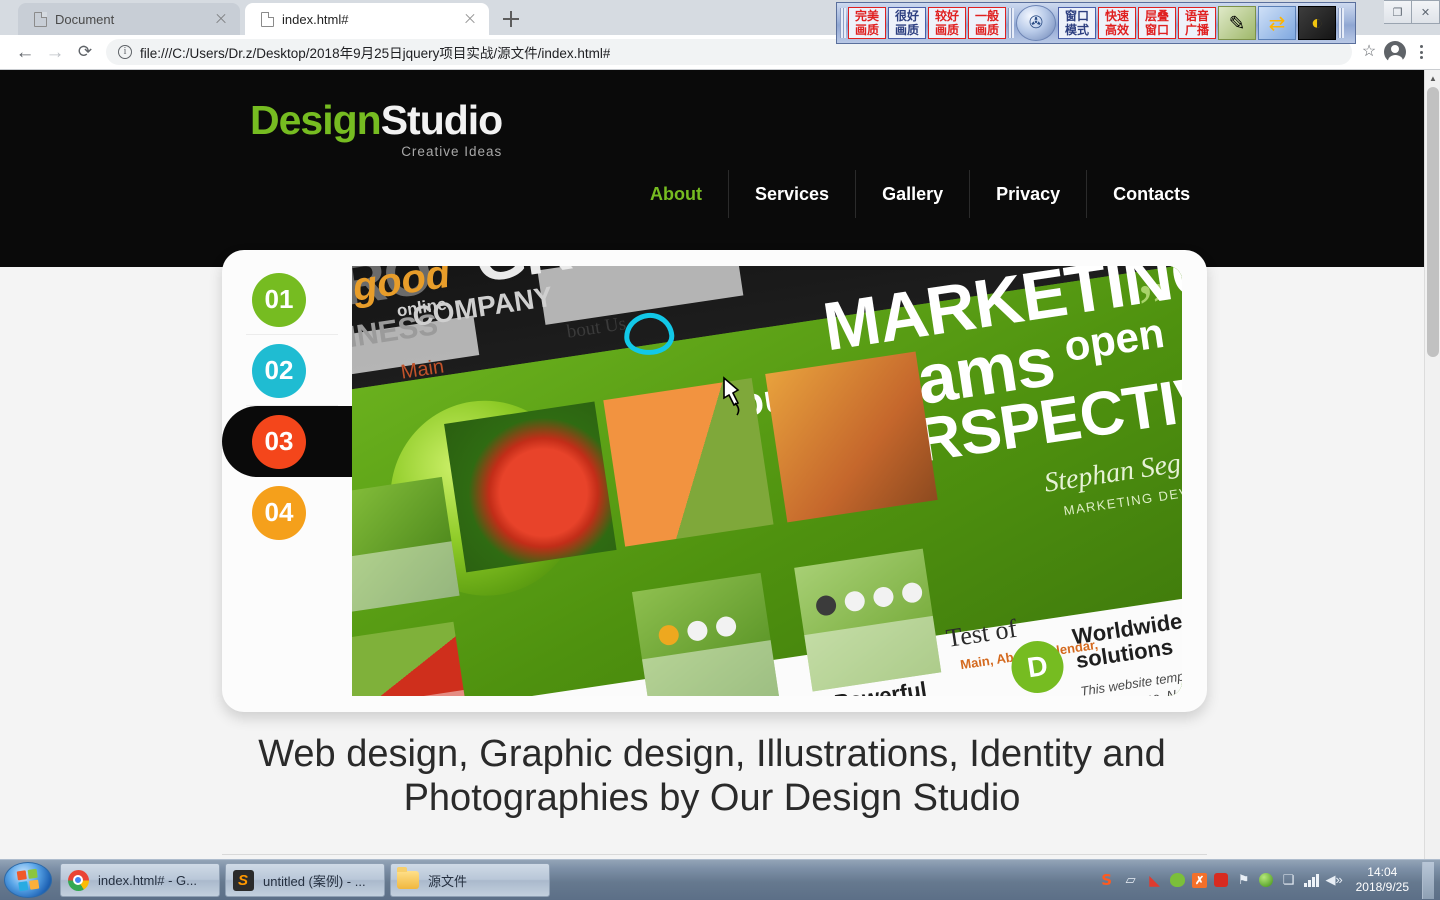 Image resolution: width=1440 pixels, height=900 pixels. What do you see at coordinates (1369, 52) in the screenshot?
I see `bookmark-star-icon: ☆` at bounding box center [1369, 52].